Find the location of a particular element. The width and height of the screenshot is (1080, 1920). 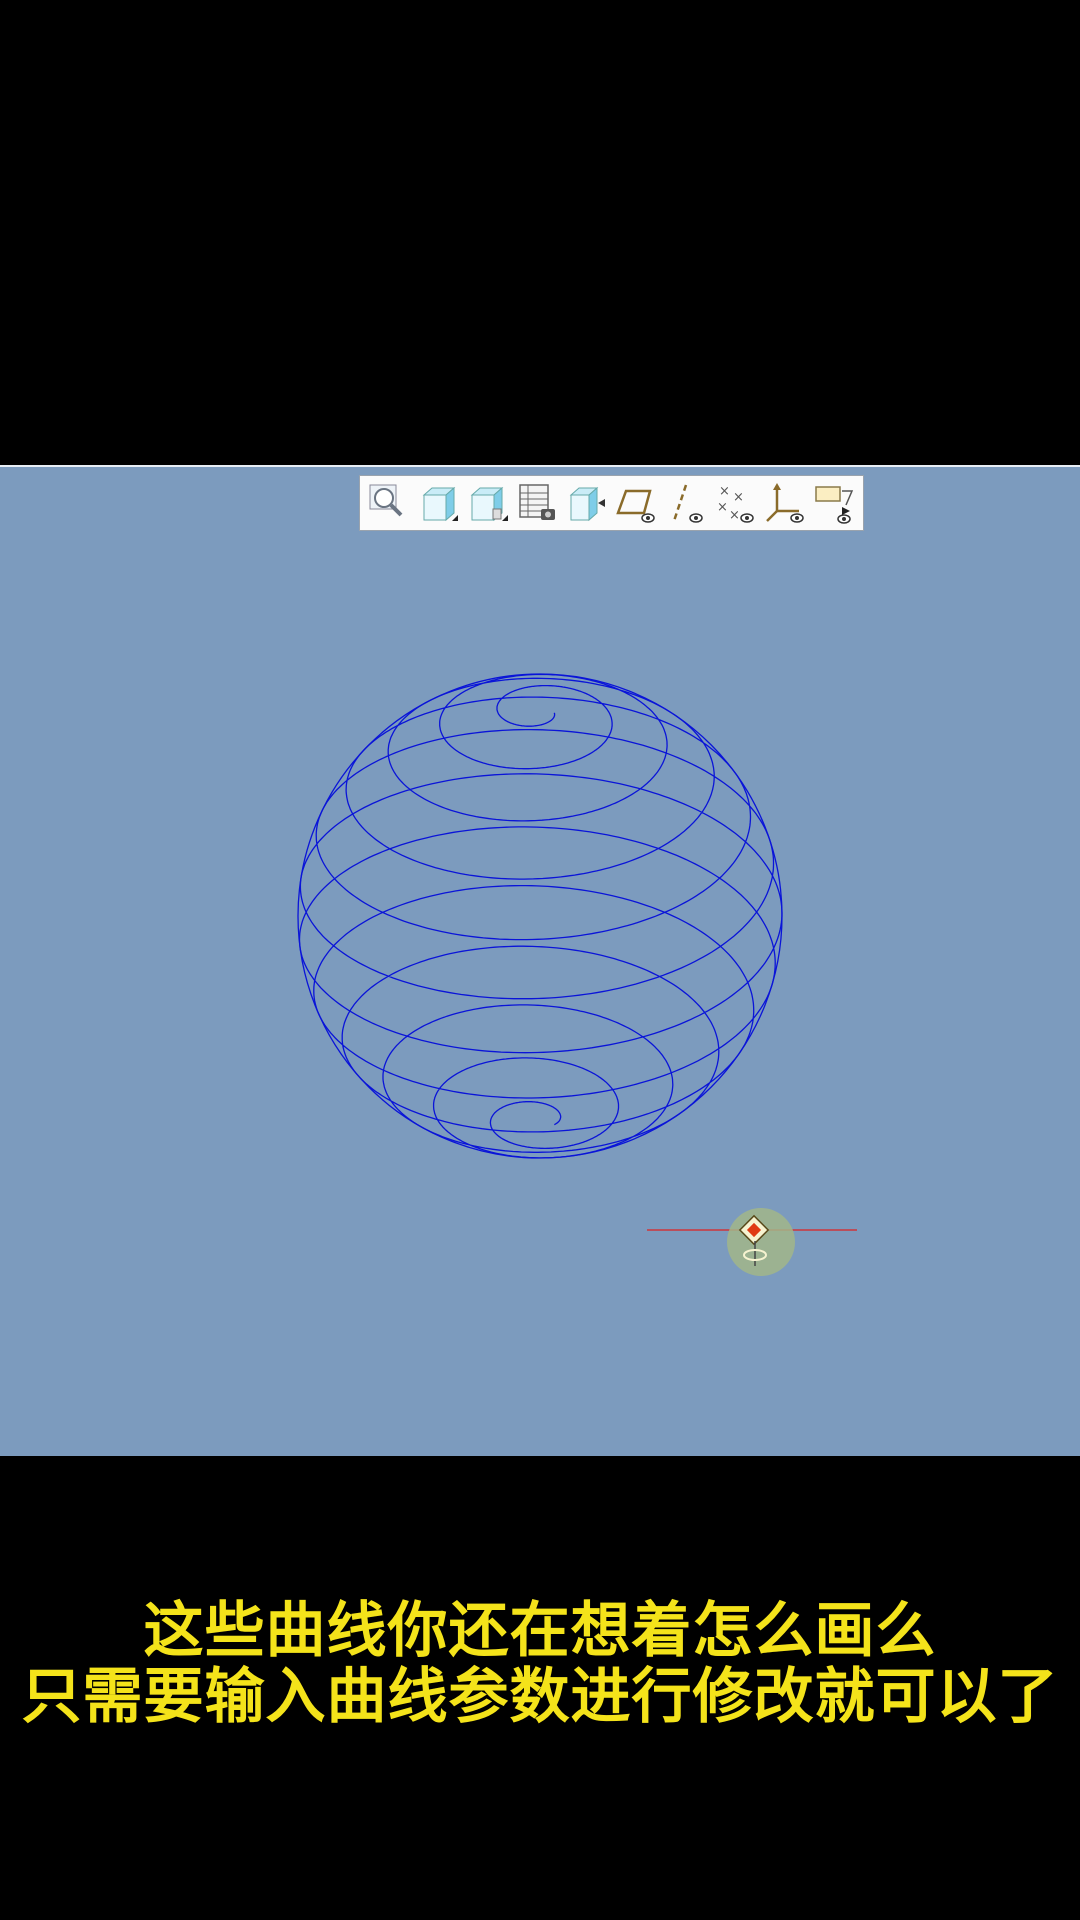

annotations-toggle is located at coordinates (835, 503).